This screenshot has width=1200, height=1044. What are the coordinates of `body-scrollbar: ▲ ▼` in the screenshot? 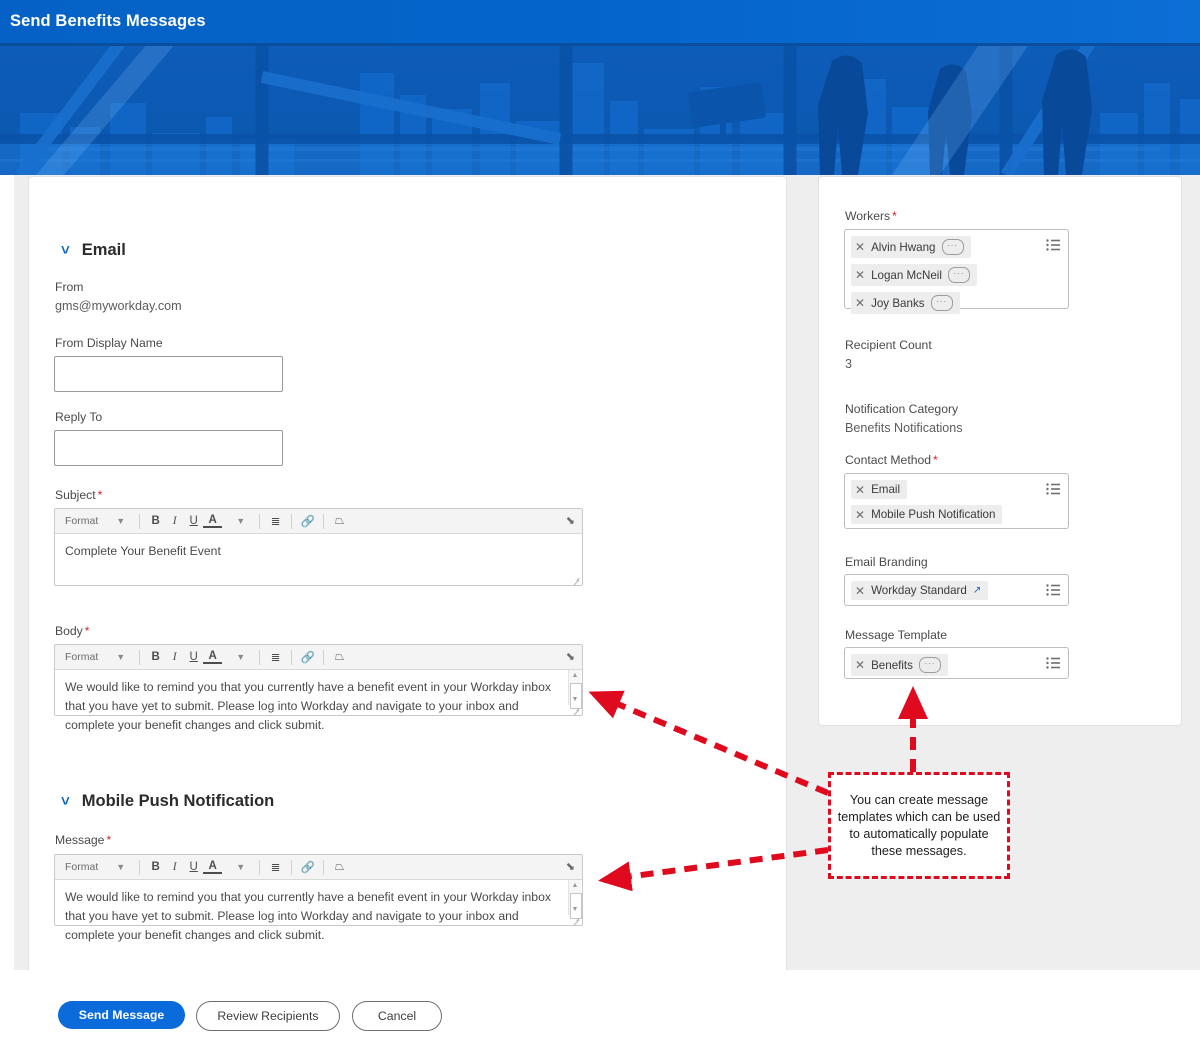 It's located at (575, 689).